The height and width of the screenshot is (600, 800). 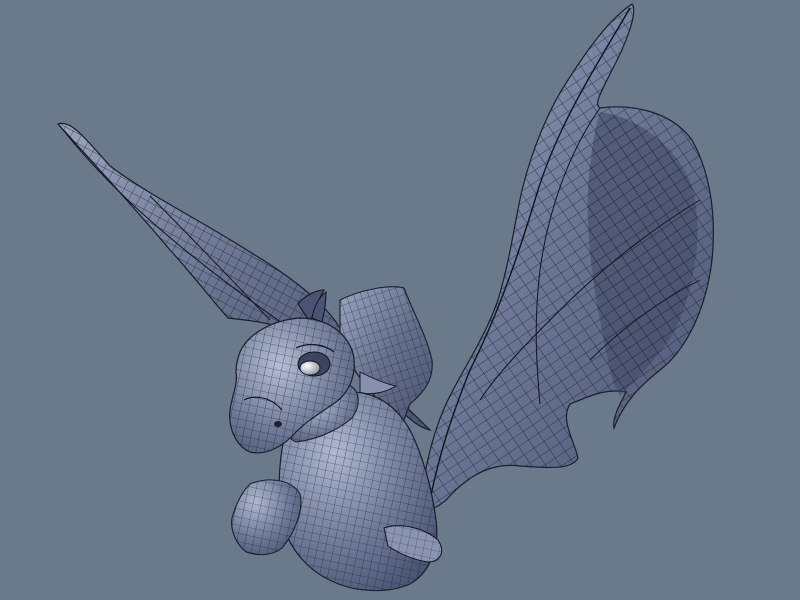 What do you see at coordinates (310, 368) in the screenshot?
I see `eye-icon` at bounding box center [310, 368].